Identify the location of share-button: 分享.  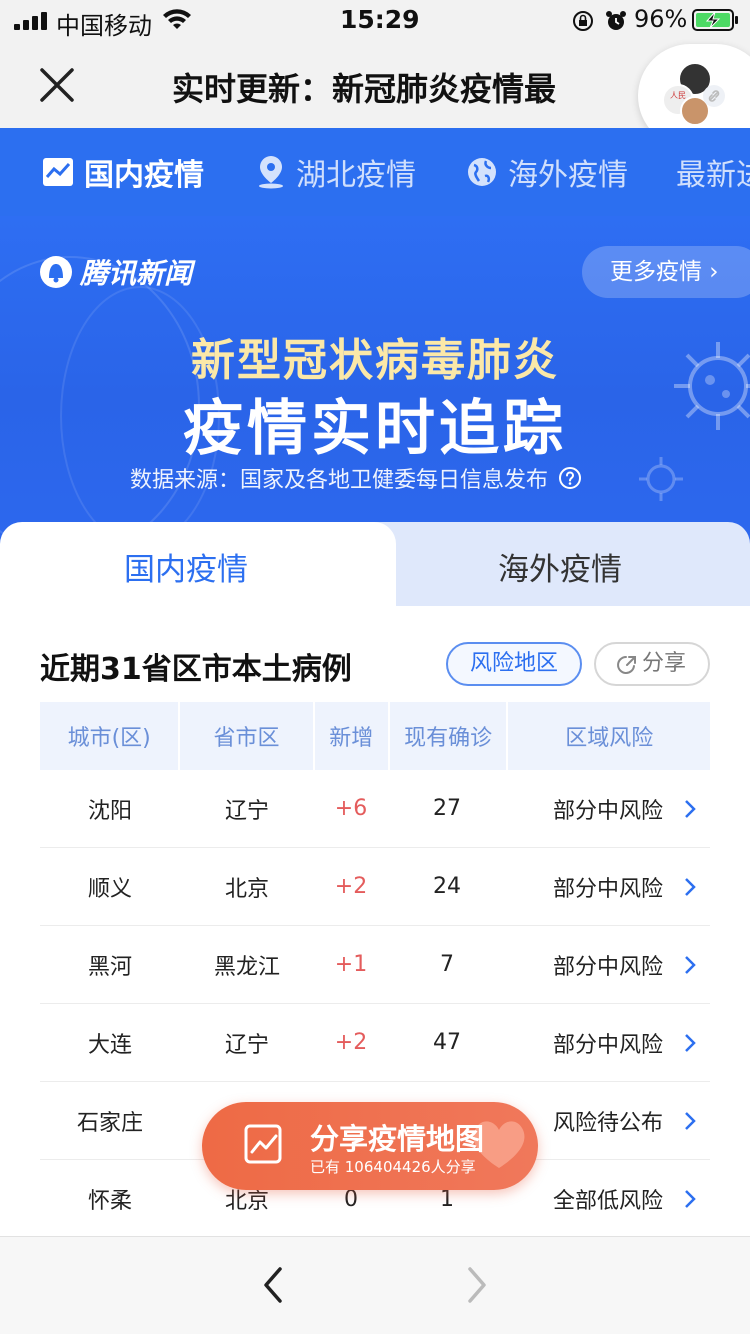
(652, 664).